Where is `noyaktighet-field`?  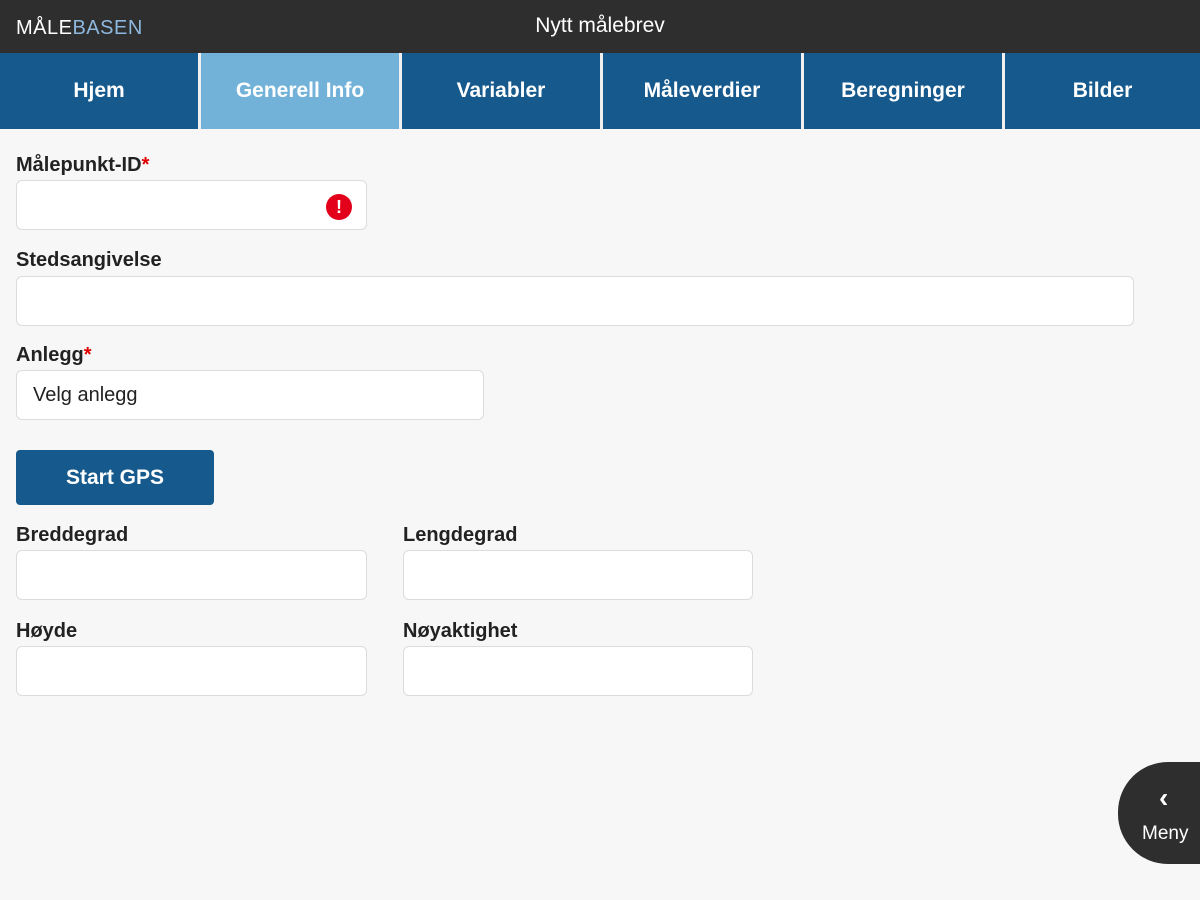 noyaktighet-field is located at coordinates (578, 671).